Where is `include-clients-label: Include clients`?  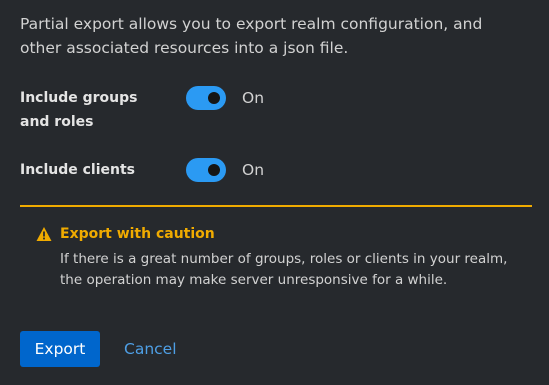 include-clients-label: Include clients is located at coordinates (78, 170).